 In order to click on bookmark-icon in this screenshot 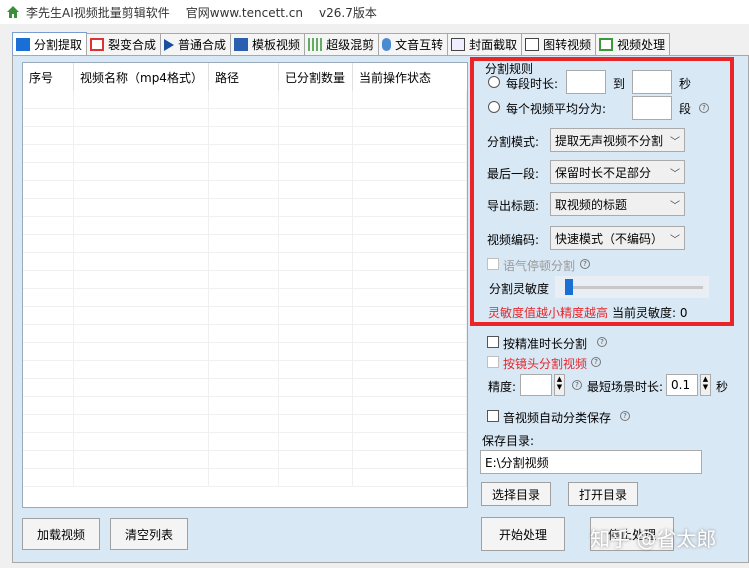, I will do `click(241, 44)`.